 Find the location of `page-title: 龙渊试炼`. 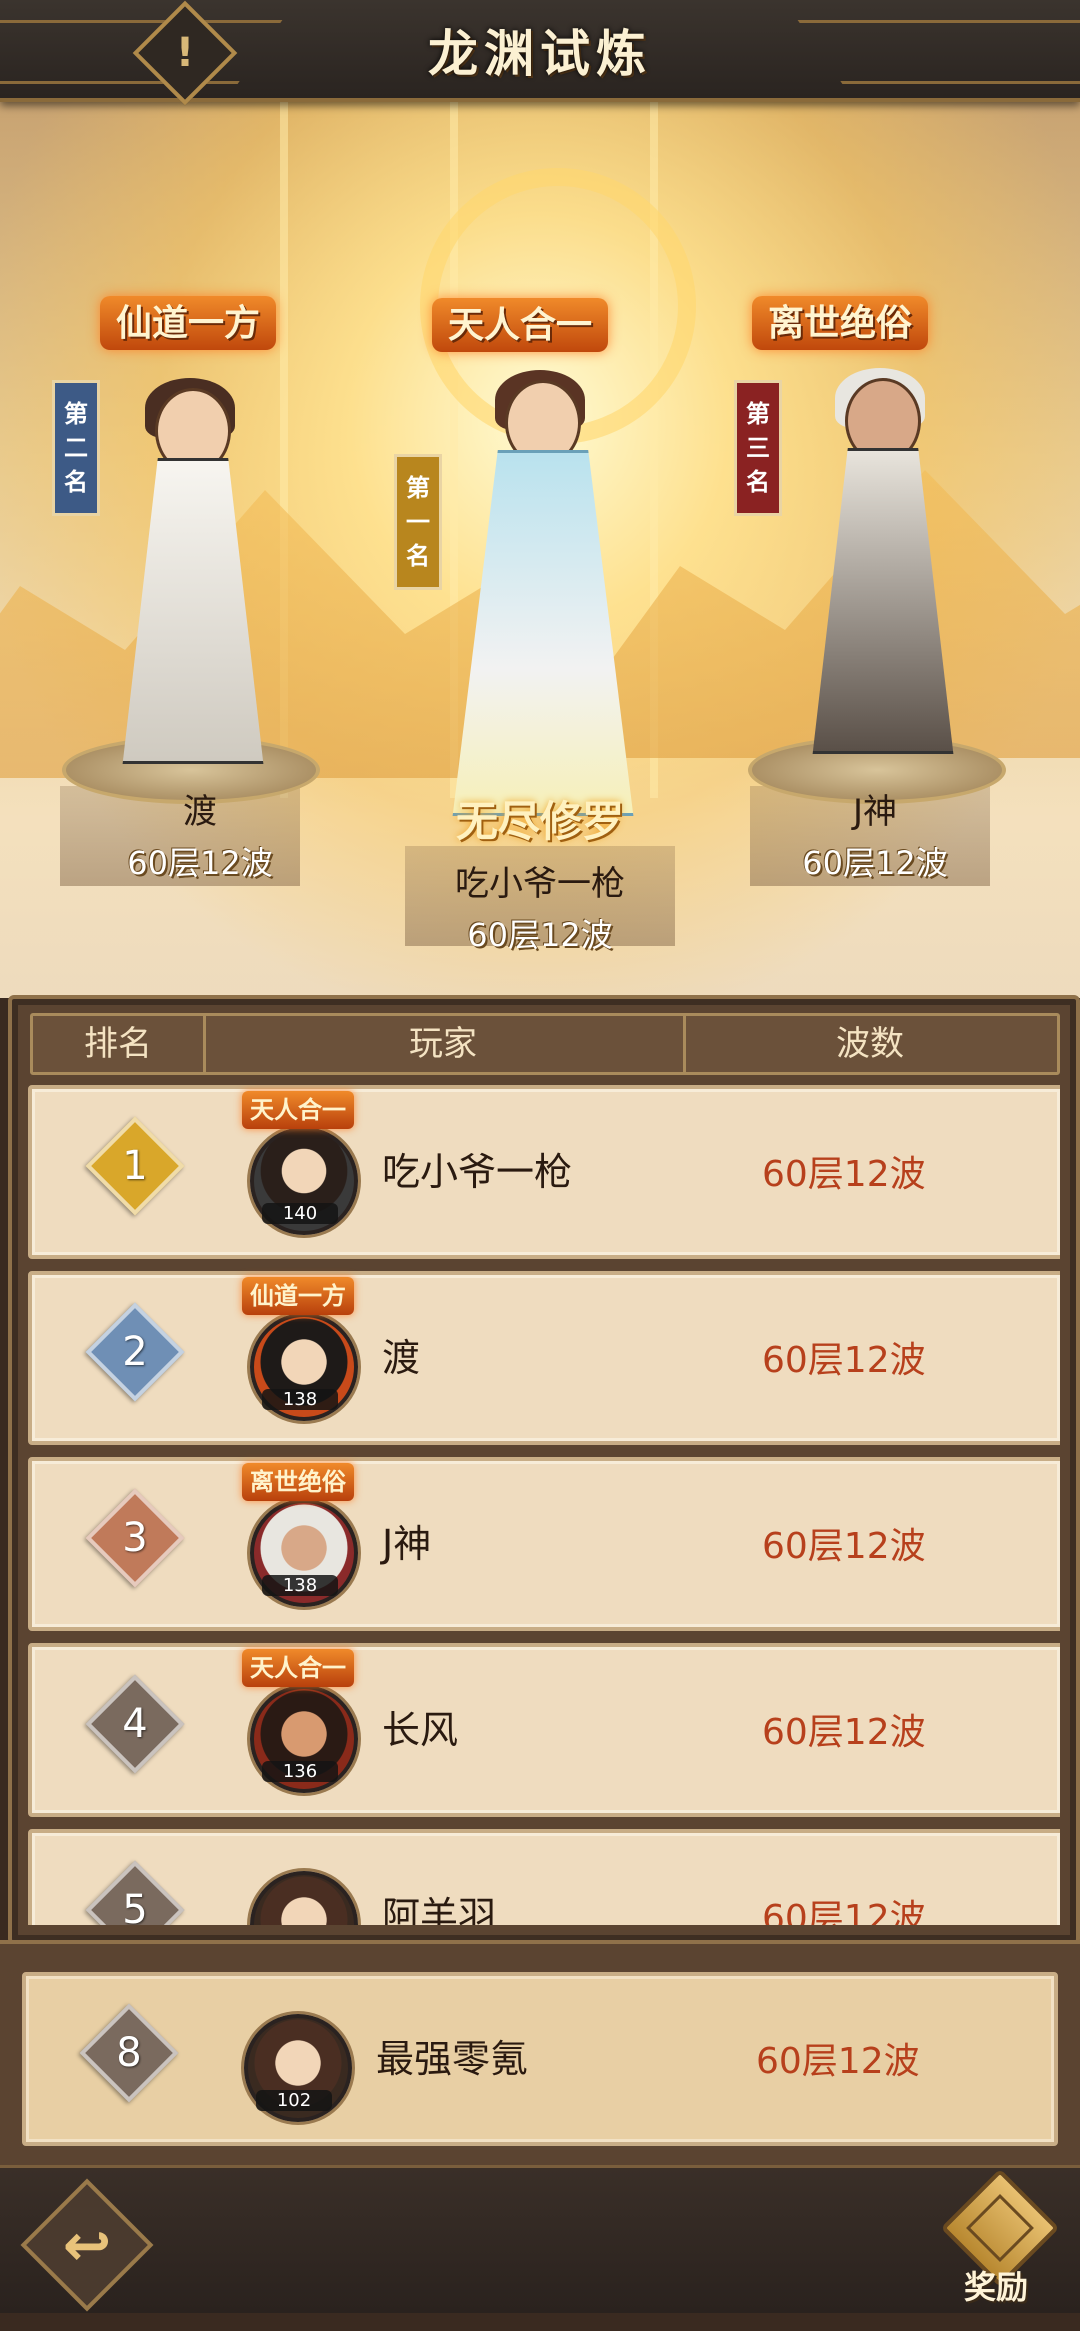

page-title: 龙渊试炼 is located at coordinates (540, 53).